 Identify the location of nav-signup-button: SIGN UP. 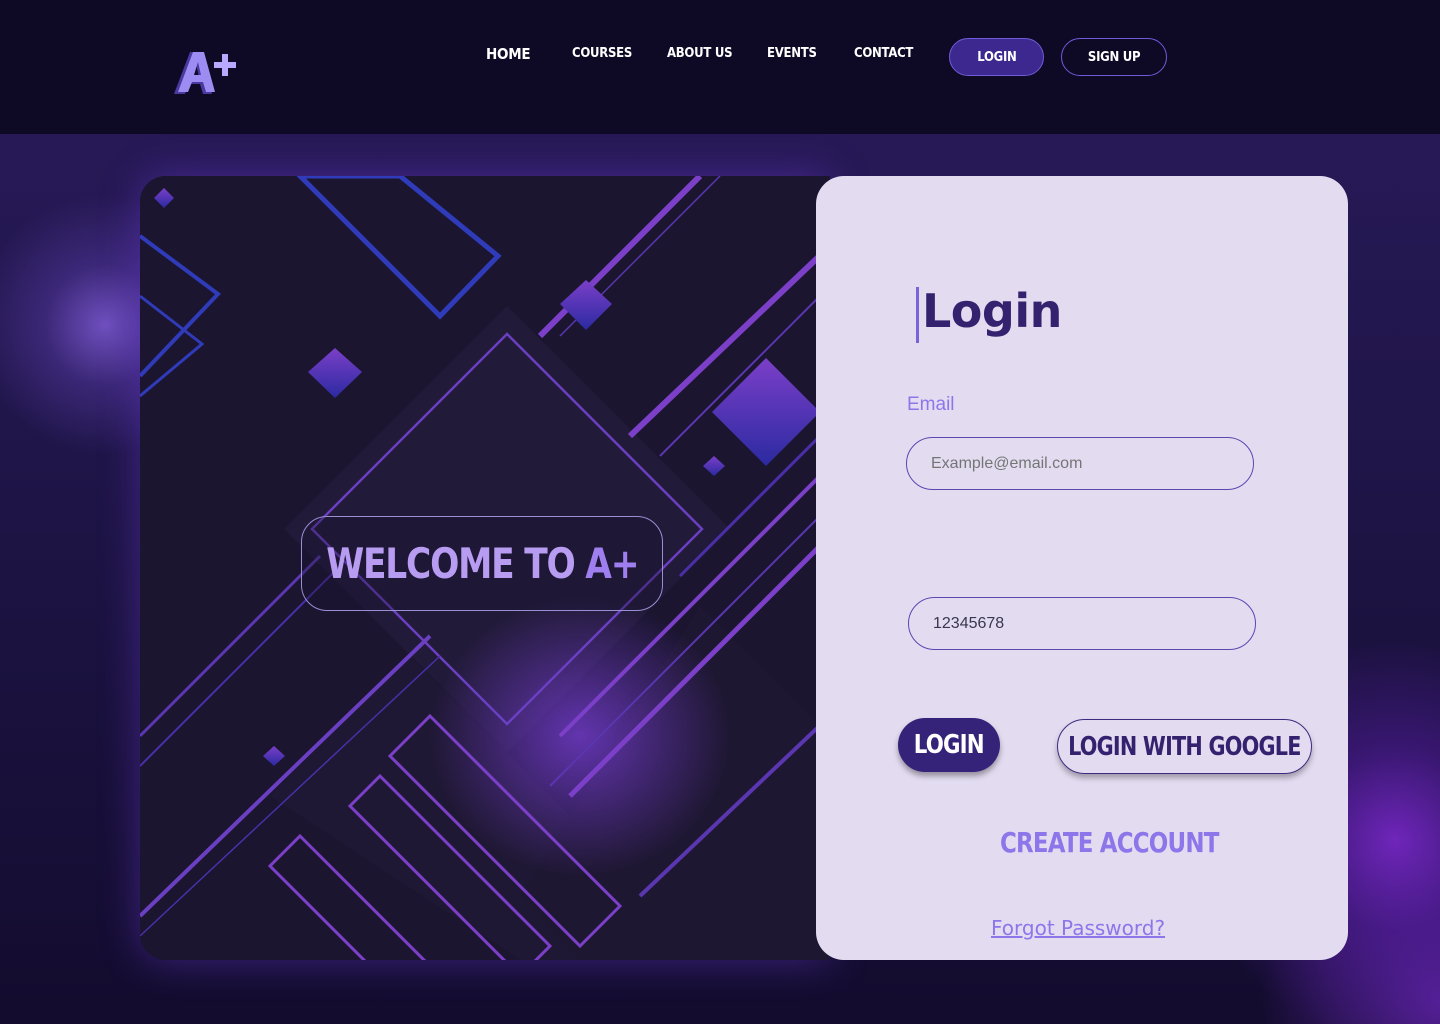
(1114, 57).